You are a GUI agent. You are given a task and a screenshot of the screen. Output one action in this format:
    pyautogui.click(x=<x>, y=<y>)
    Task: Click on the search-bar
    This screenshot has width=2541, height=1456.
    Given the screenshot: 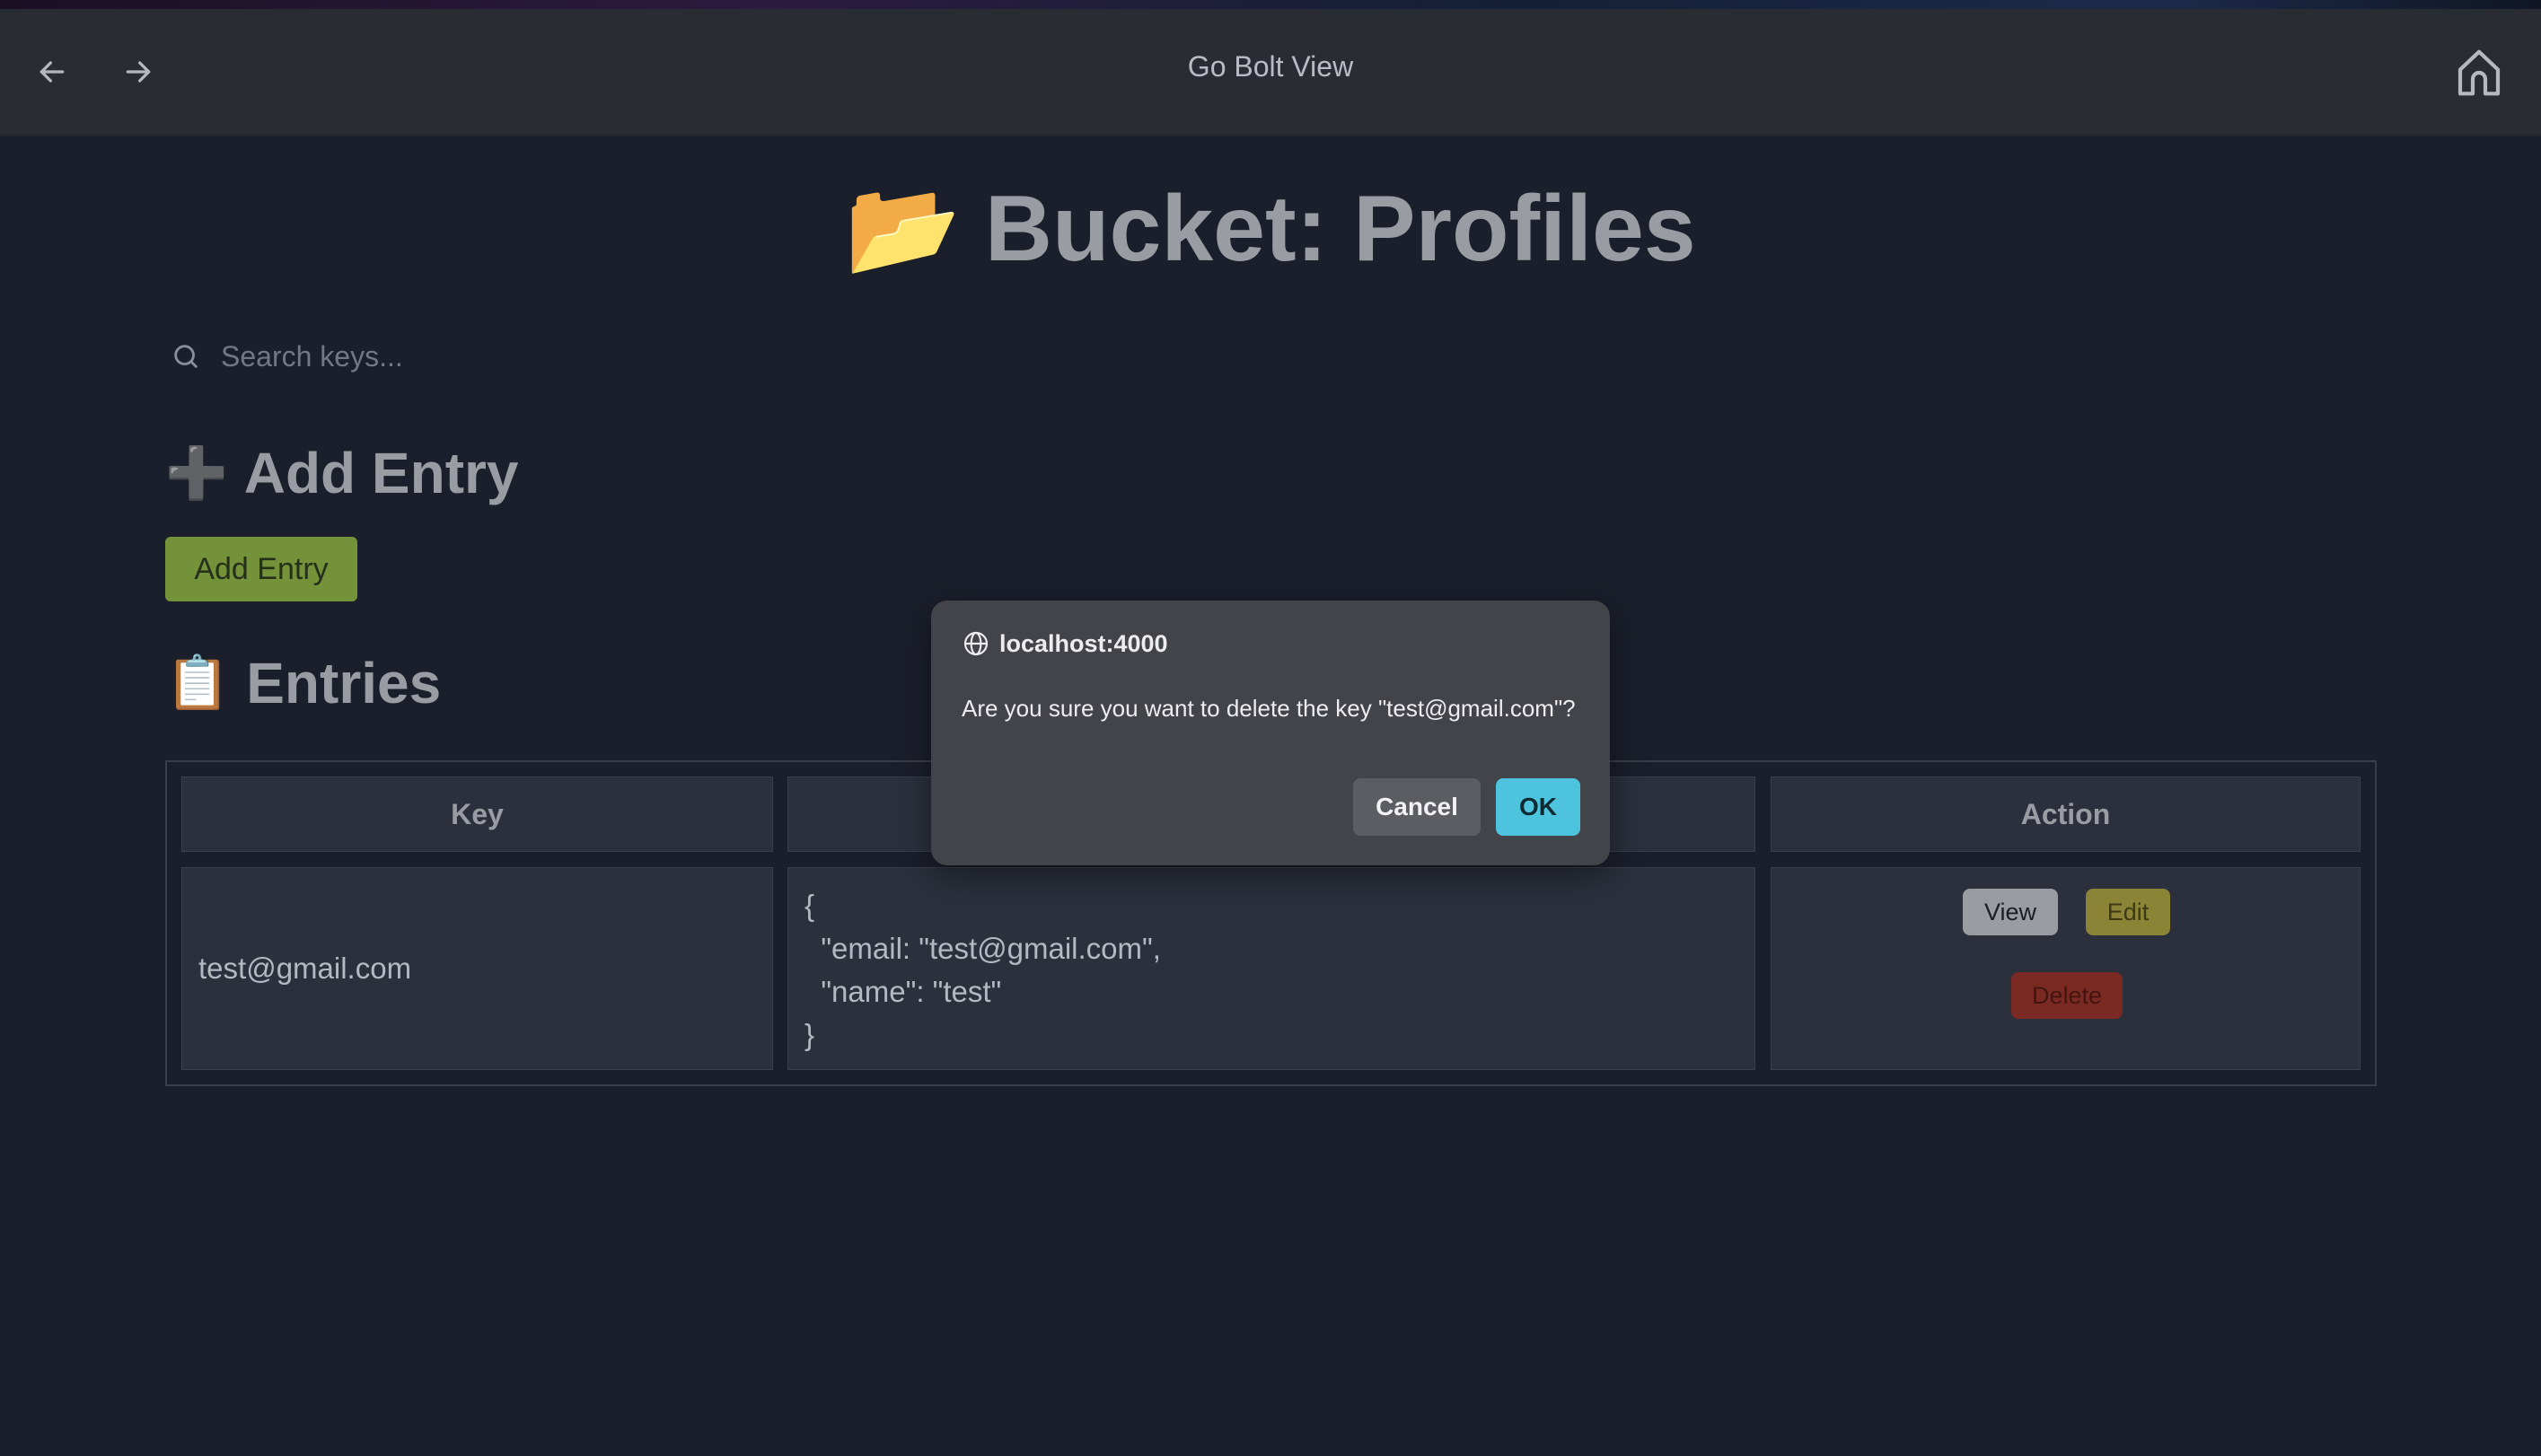 What is the action you would take?
    pyautogui.click(x=485, y=356)
    